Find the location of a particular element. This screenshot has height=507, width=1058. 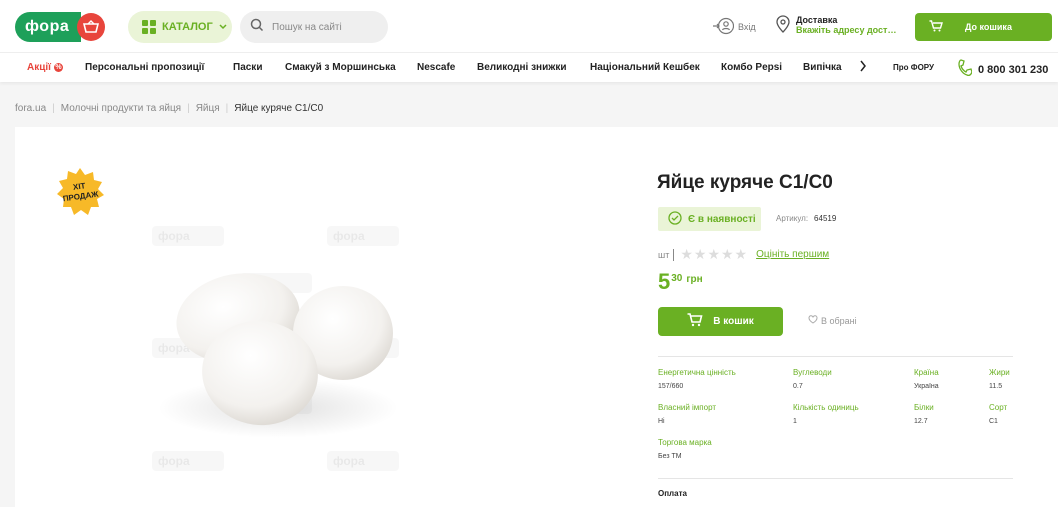

delivery-selector: Доставка Вкажіть адресу доставки is located at coordinates (837, 26).